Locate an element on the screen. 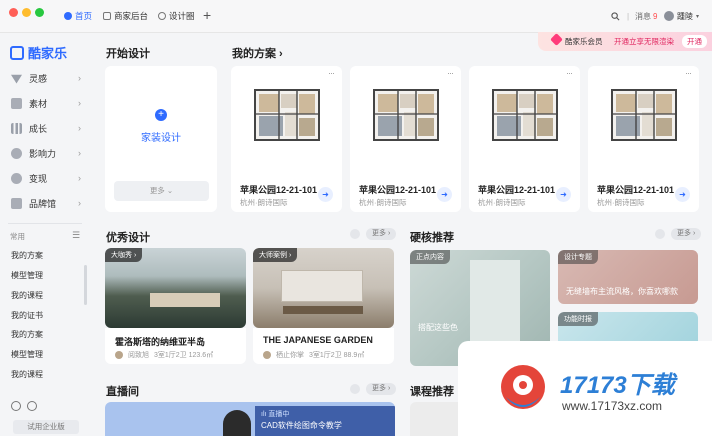 This screenshot has width=712, height=436. design-name: THE JAPANESE GARDEN is located at coordinates (318, 340).